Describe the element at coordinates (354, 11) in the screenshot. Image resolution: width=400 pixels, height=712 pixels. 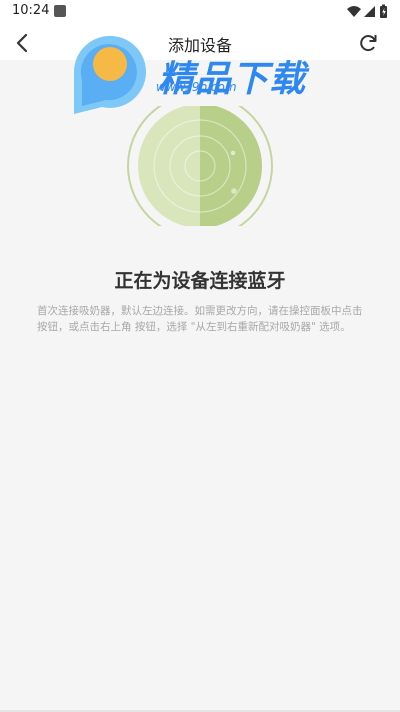
I see `wifi-icon` at that location.